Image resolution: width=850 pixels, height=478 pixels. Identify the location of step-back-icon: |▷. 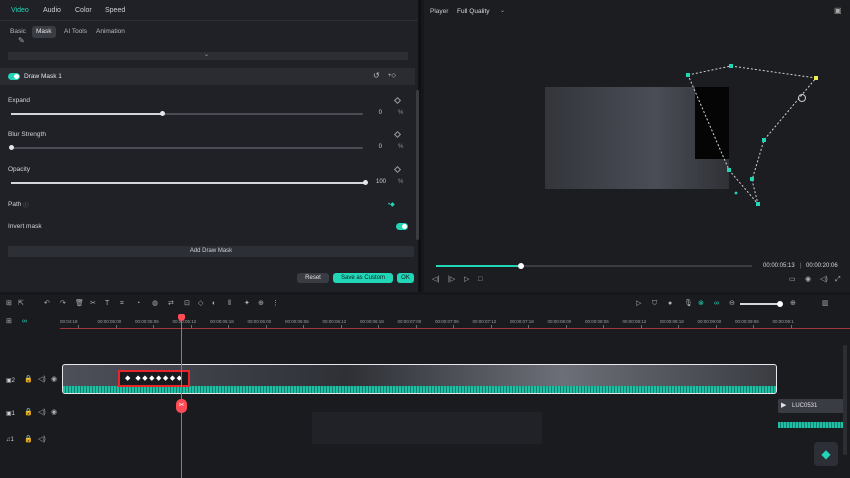
(451, 280).